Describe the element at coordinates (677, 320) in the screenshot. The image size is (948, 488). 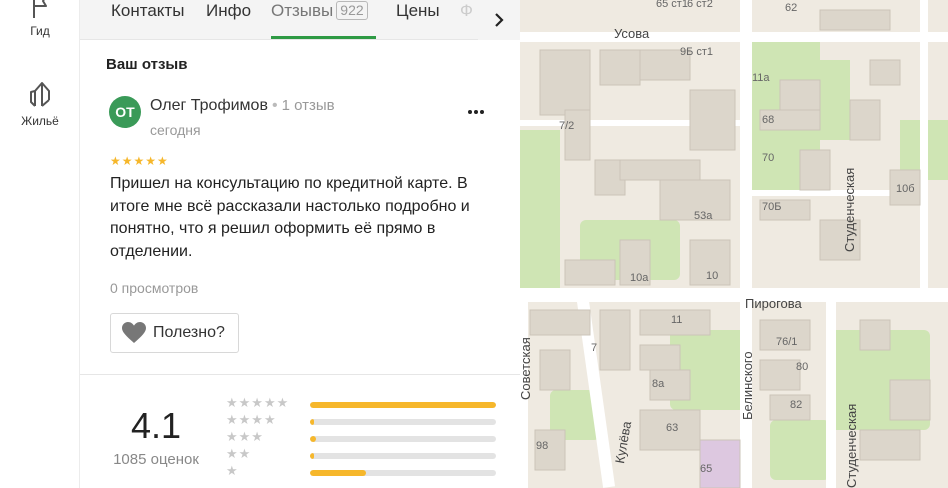
I see `building-number: 11` at that location.